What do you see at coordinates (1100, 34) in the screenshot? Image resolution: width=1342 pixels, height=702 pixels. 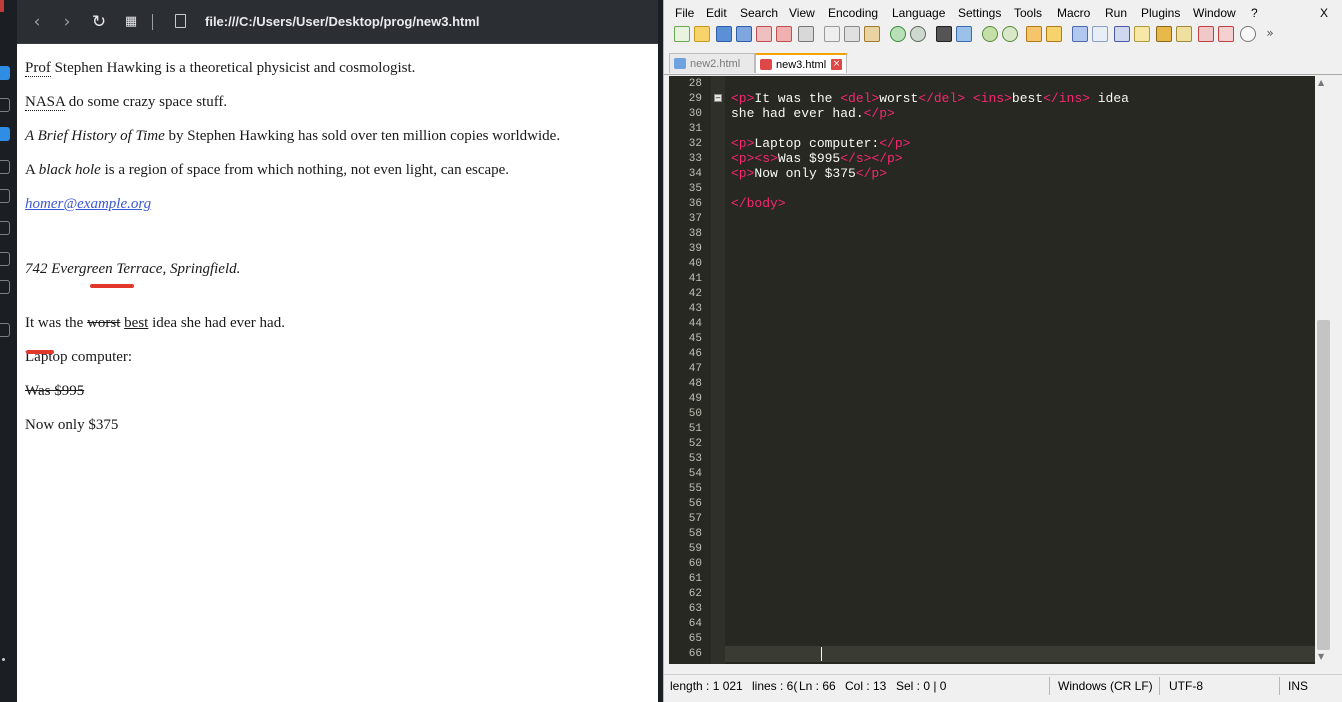 I see `show-all-characters-icon` at bounding box center [1100, 34].